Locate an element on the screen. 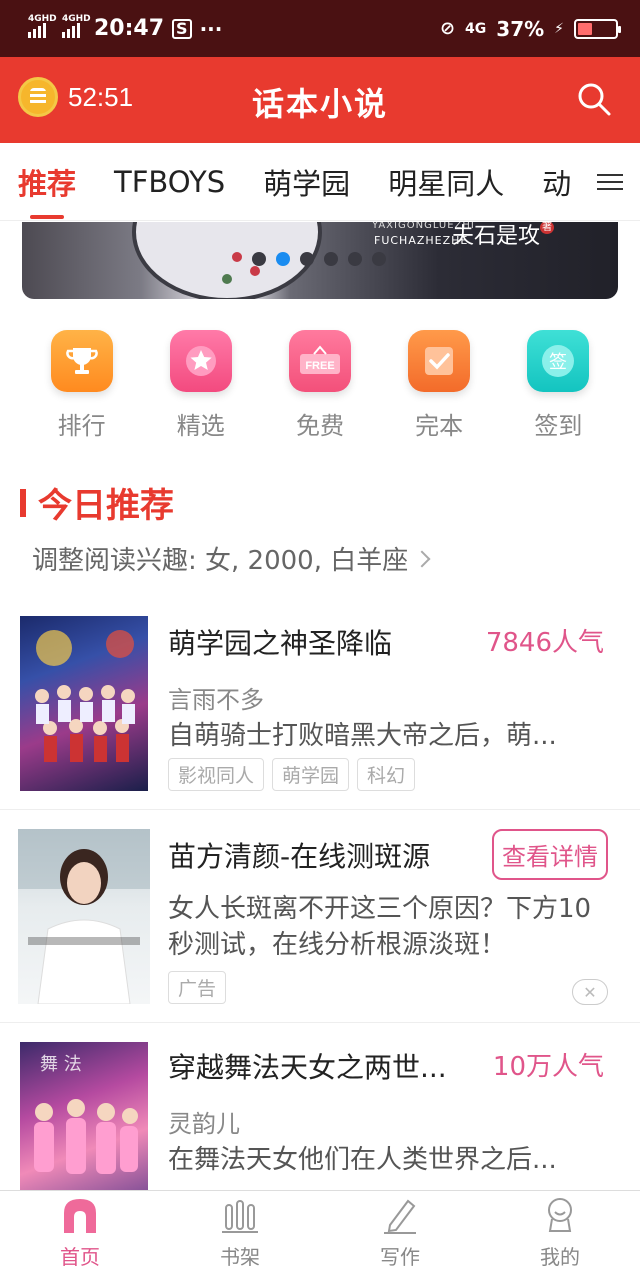  tag: 科幻 is located at coordinates (386, 774).